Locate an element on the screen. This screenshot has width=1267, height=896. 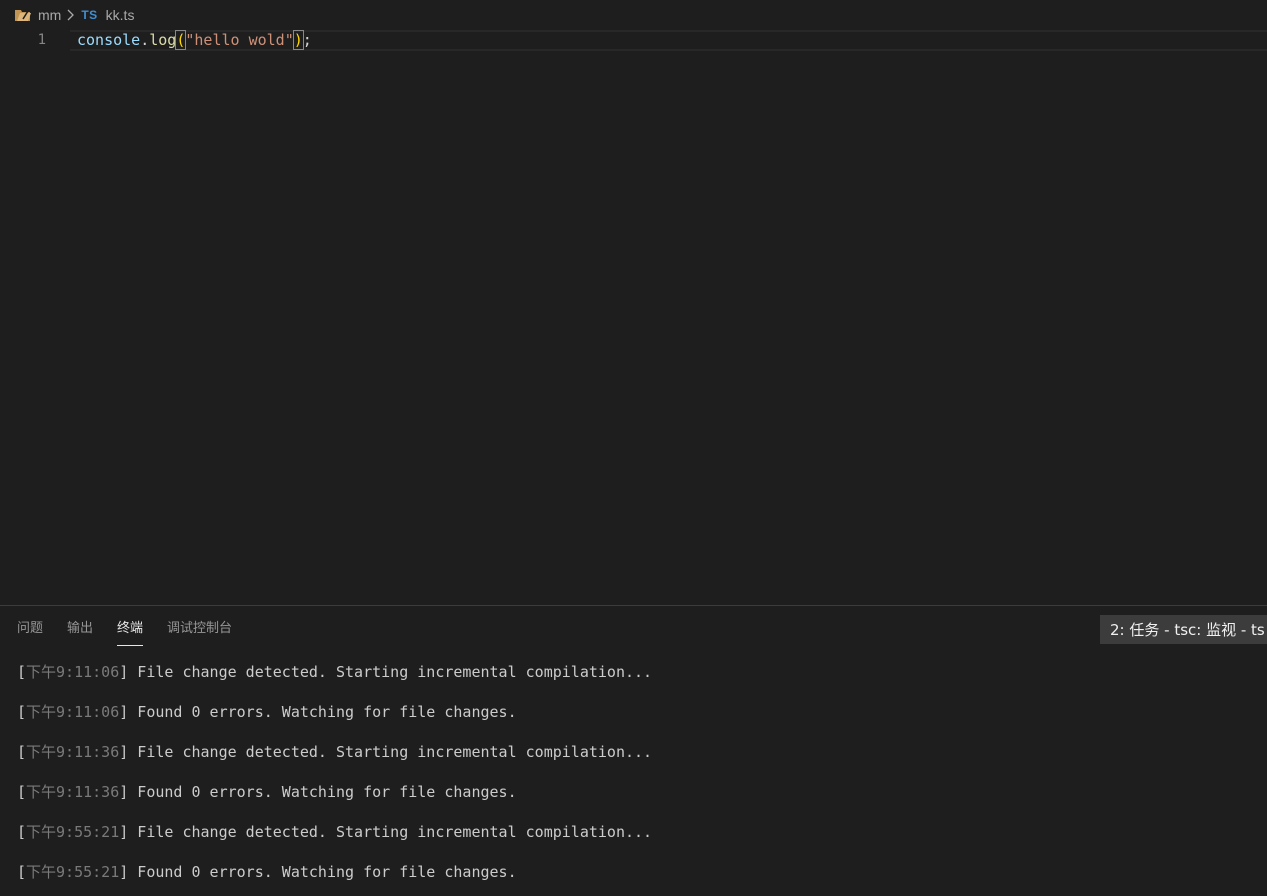
token-method: log is located at coordinates (163, 40).